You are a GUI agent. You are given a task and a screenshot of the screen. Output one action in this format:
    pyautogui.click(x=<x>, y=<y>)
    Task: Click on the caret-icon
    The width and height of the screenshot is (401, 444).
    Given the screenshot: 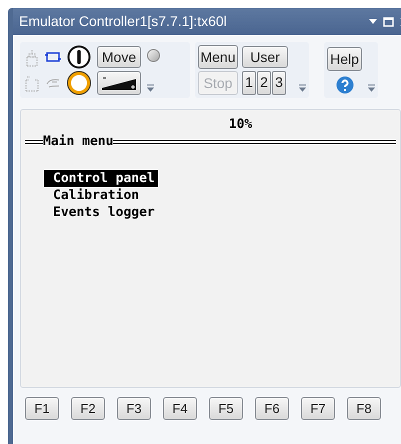 What is the action you would take?
    pyautogui.click(x=373, y=21)
    